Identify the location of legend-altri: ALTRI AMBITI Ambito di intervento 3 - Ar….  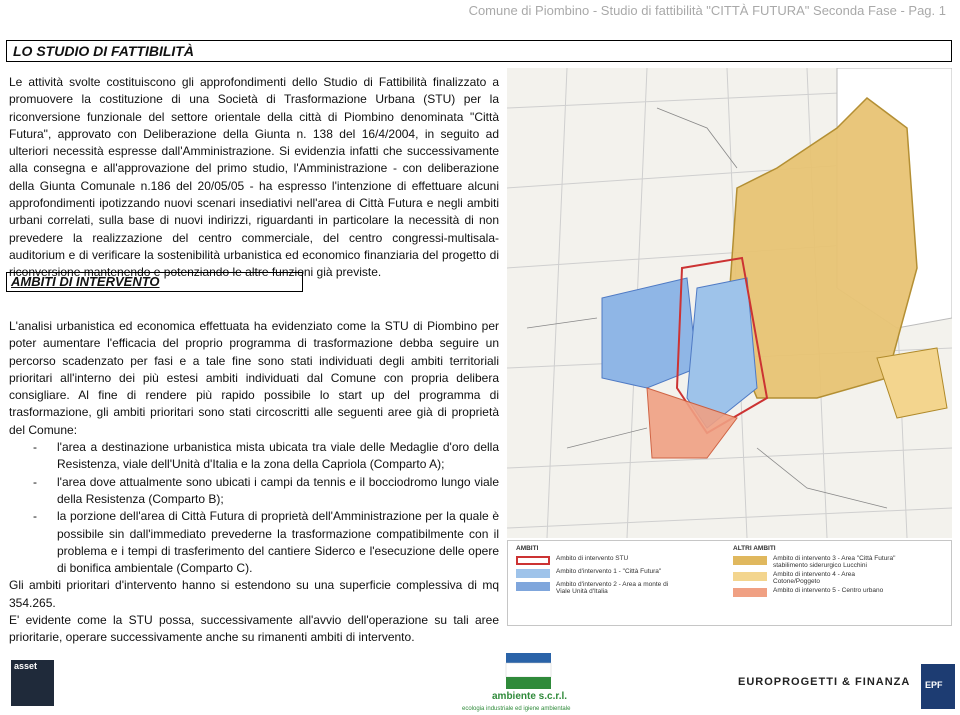
(814, 572).